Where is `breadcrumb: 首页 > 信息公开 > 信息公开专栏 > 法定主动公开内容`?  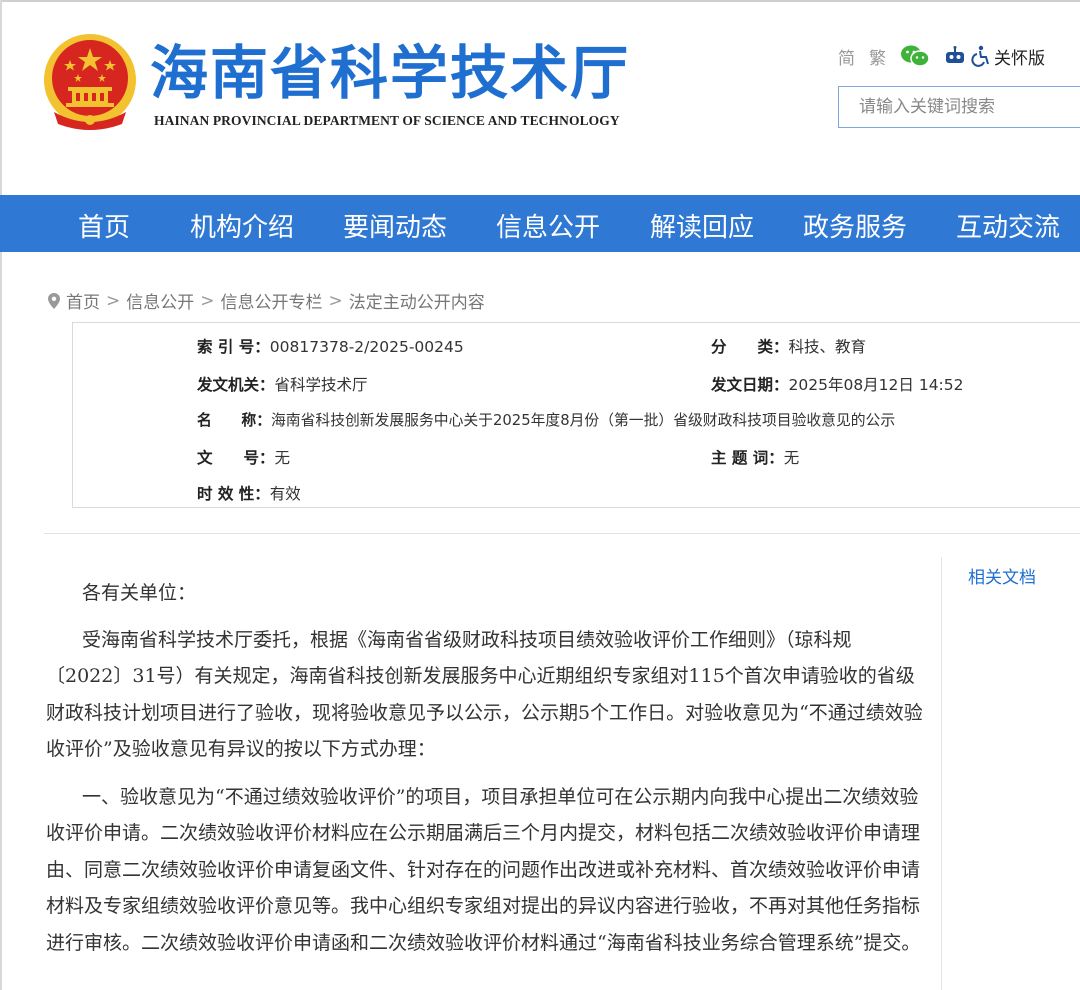 breadcrumb: 首页 > 信息公开 > 信息公开专栏 > 法定主动公开内容 is located at coordinates (266, 300).